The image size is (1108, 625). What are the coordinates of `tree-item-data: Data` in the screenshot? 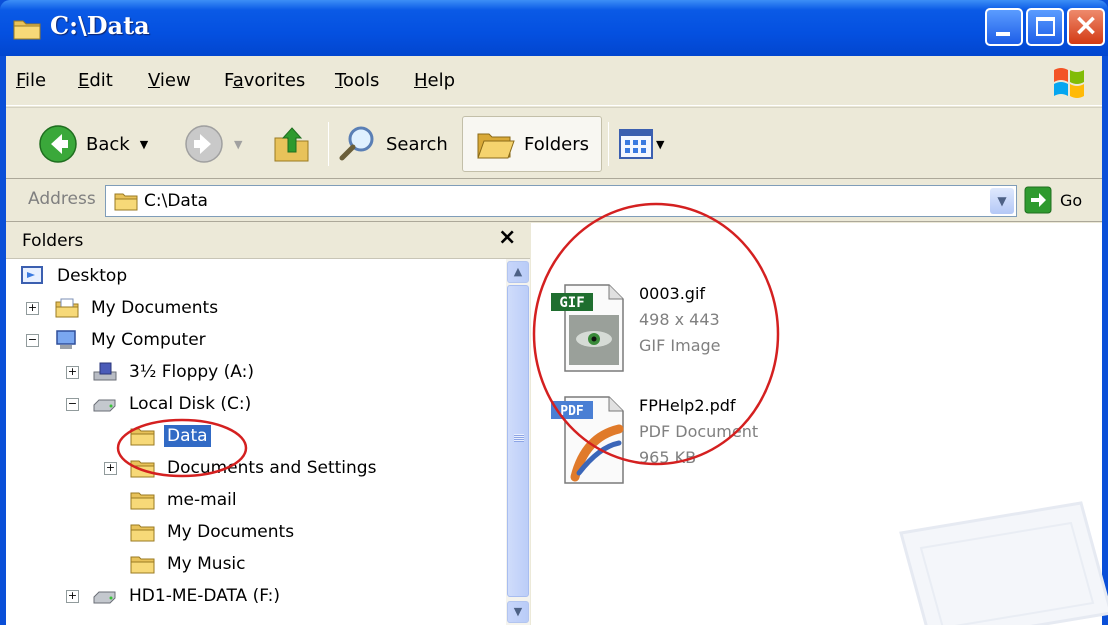 It's located at (170, 436).